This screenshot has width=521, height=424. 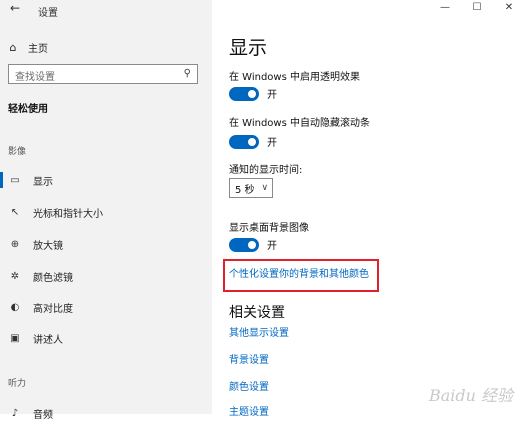 What do you see at coordinates (265, 188) in the screenshot?
I see `chevron-down-icon: ∨` at bounding box center [265, 188].